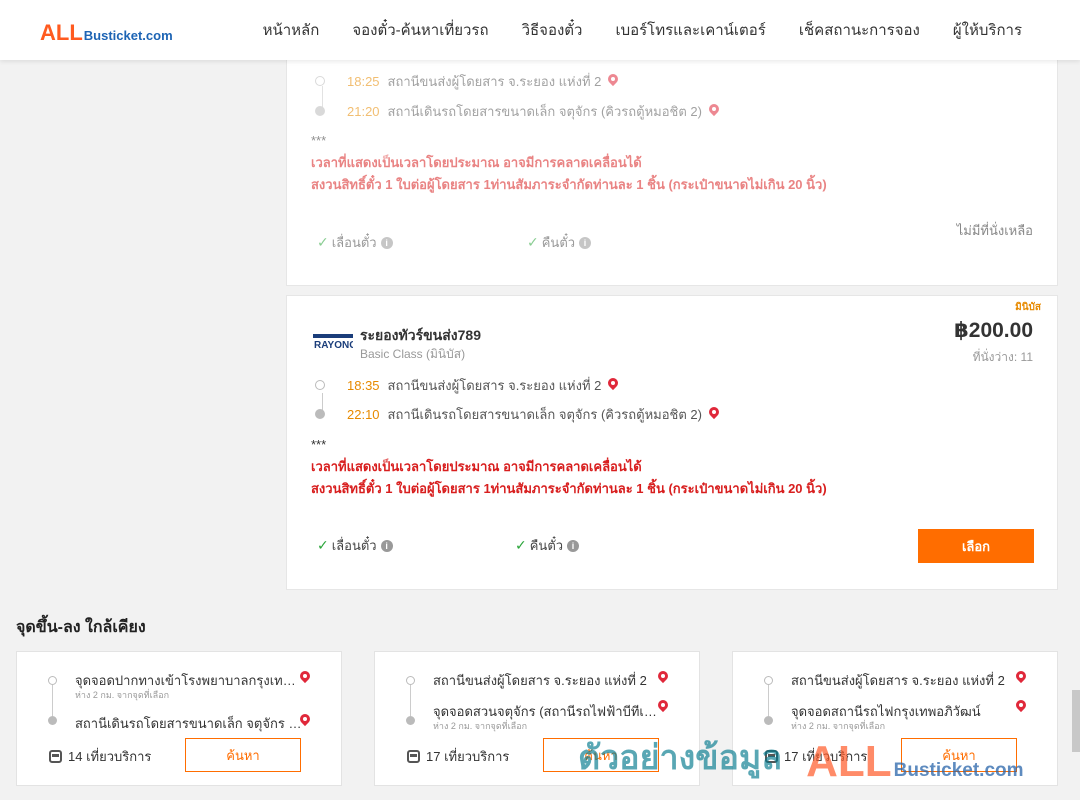 The height and width of the screenshot is (800, 1080). I want to click on svg-text: RAYONG, so click(333, 345).